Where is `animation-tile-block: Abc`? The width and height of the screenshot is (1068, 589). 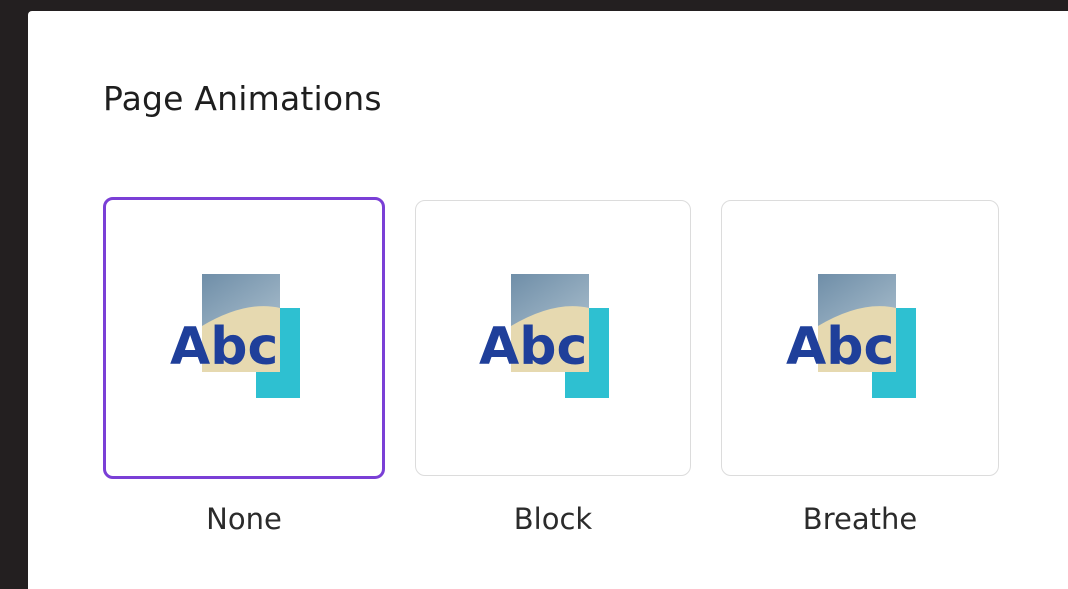
animation-tile-block: Abc is located at coordinates (553, 338).